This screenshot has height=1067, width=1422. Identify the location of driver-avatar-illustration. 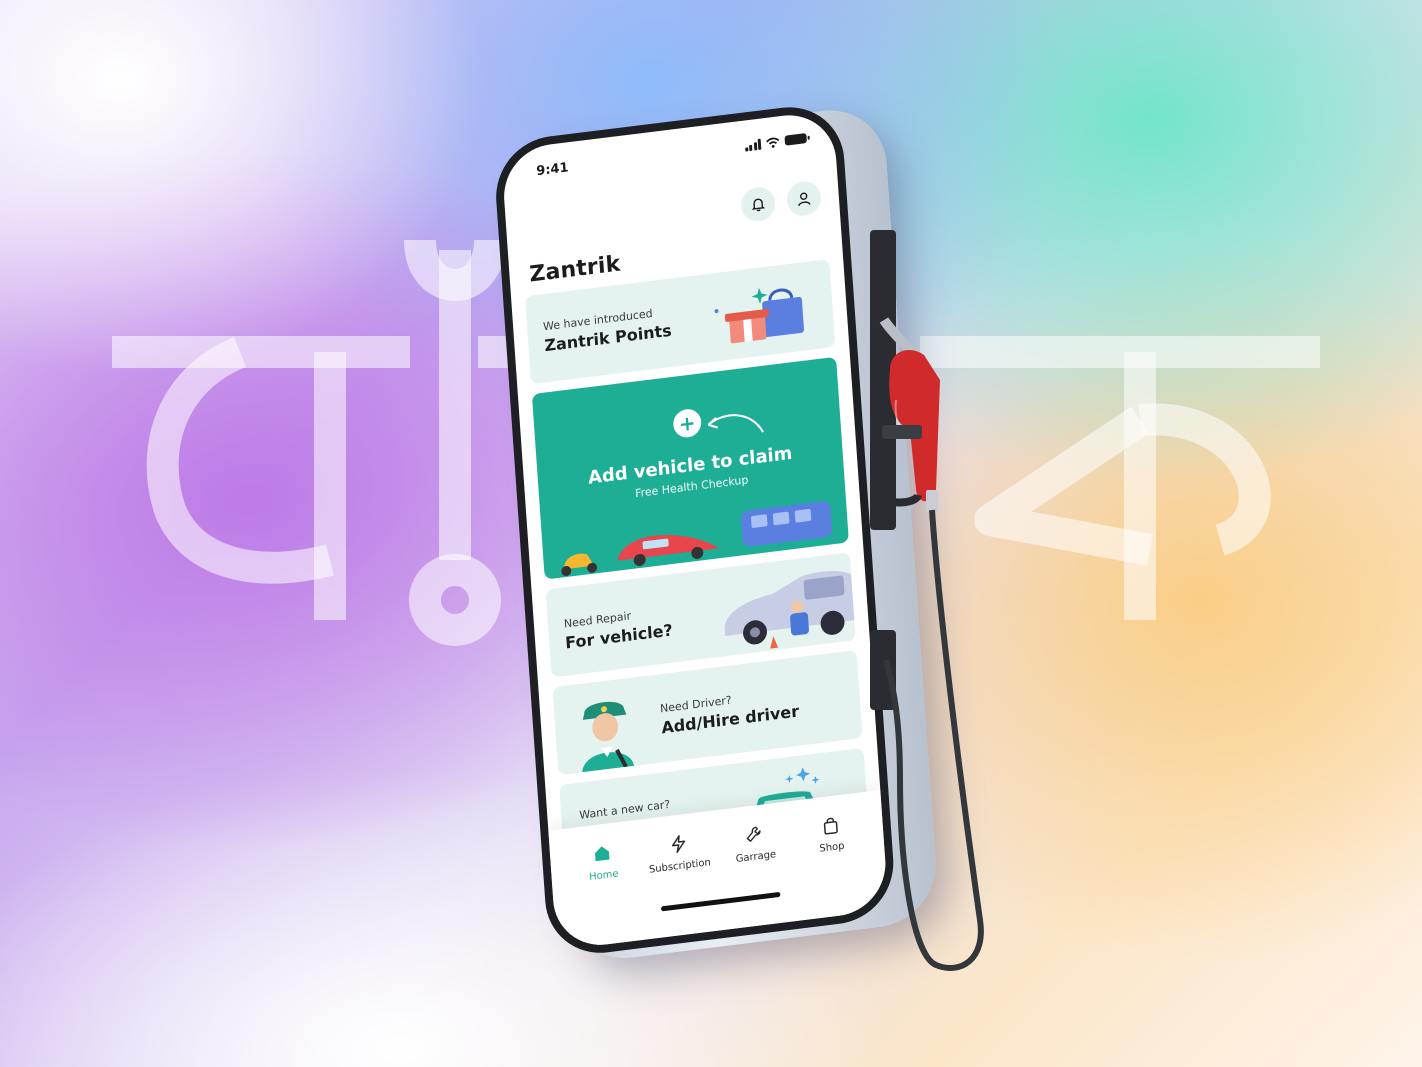
(608, 737).